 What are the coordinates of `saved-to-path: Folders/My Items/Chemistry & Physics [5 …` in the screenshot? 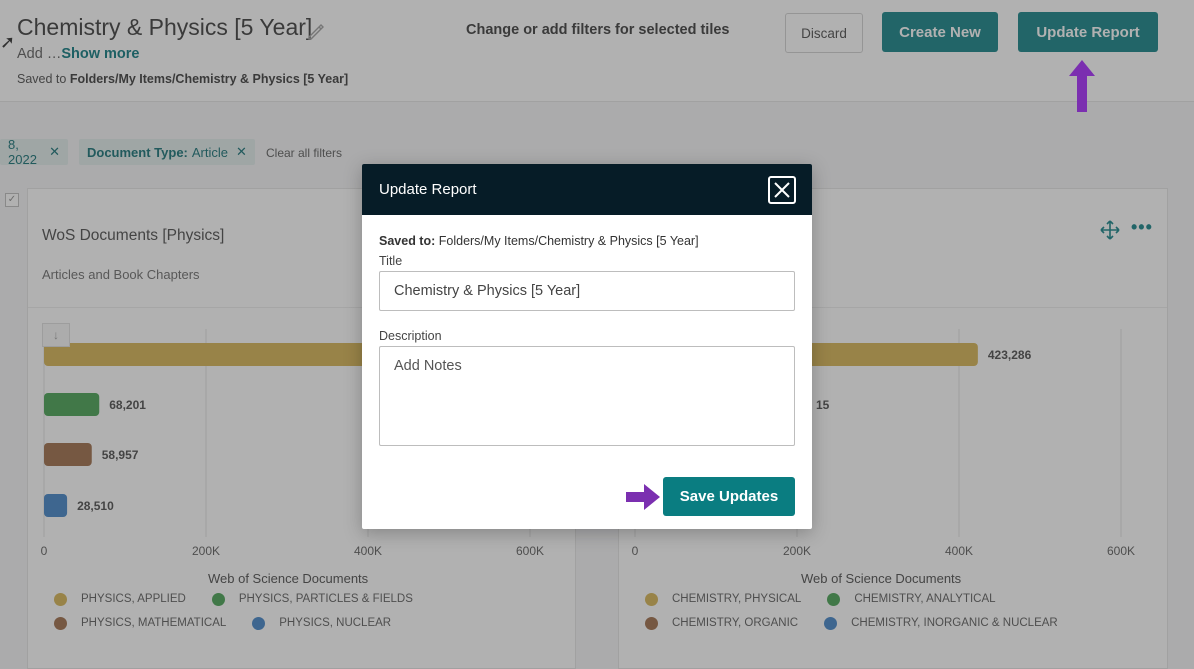 It's located at (568, 241).